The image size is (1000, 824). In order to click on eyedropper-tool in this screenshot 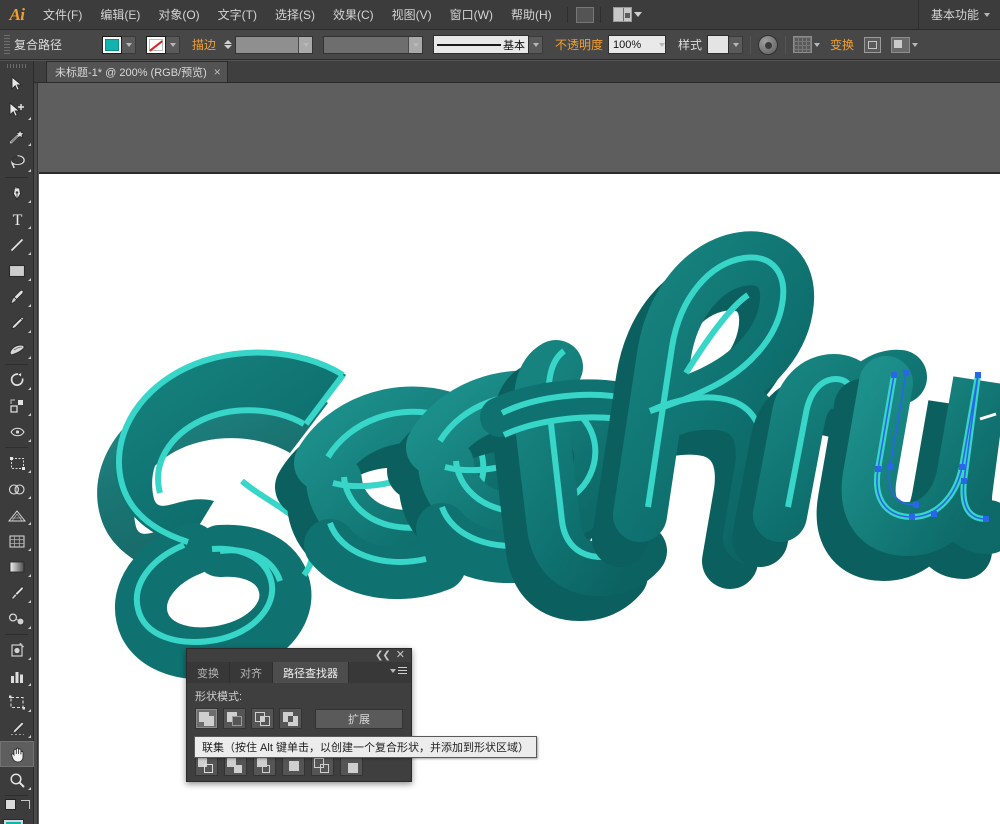, I will do `click(17, 593)`.